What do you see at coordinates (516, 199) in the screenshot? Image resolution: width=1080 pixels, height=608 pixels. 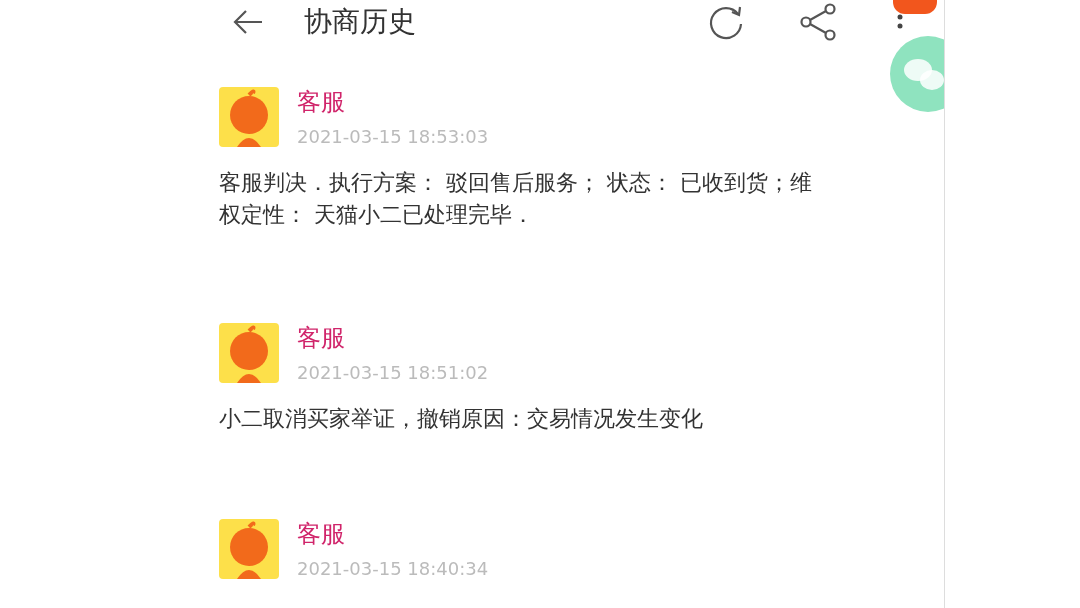 I see `message-text: 客服判决．执行方案： 驳回售后服务； 状态： 已收到货；维权定性： 天猫小二已处理完毕．` at bounding box center [516, 199].